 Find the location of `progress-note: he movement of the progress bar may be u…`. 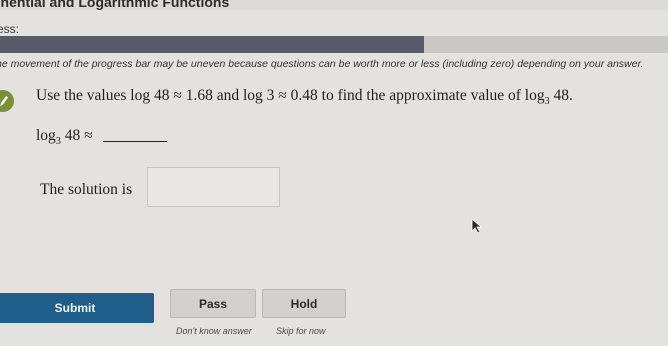

progress-note: he movement of the progress bar may be u… is located at coordinates (322, 64).